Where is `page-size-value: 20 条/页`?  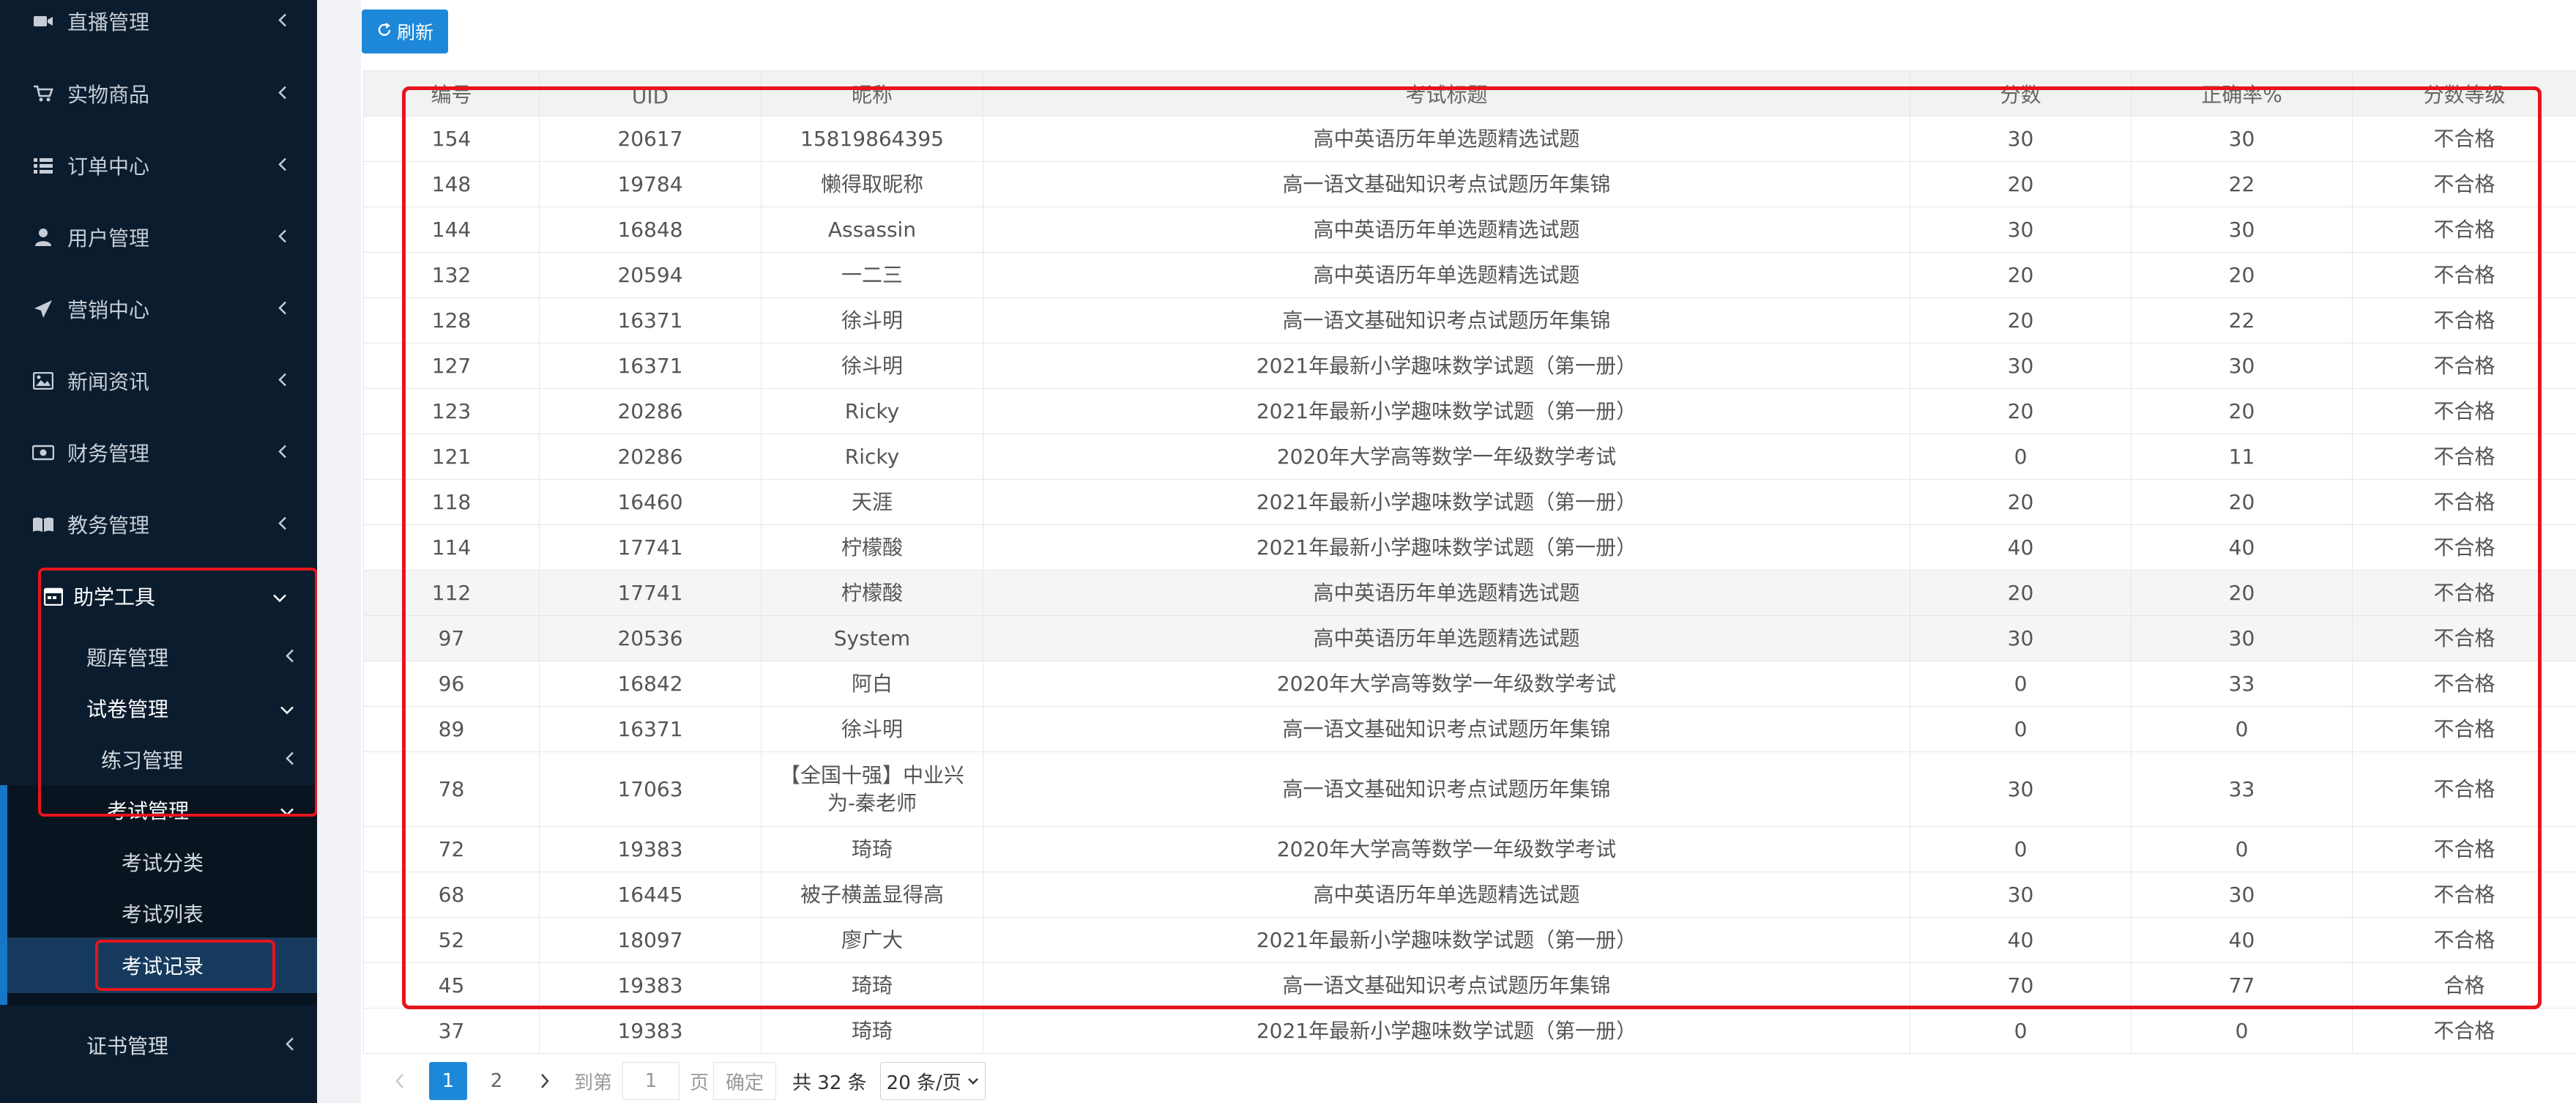
page-size-value: 20 条/页 is located at coordinates (923, 1083).